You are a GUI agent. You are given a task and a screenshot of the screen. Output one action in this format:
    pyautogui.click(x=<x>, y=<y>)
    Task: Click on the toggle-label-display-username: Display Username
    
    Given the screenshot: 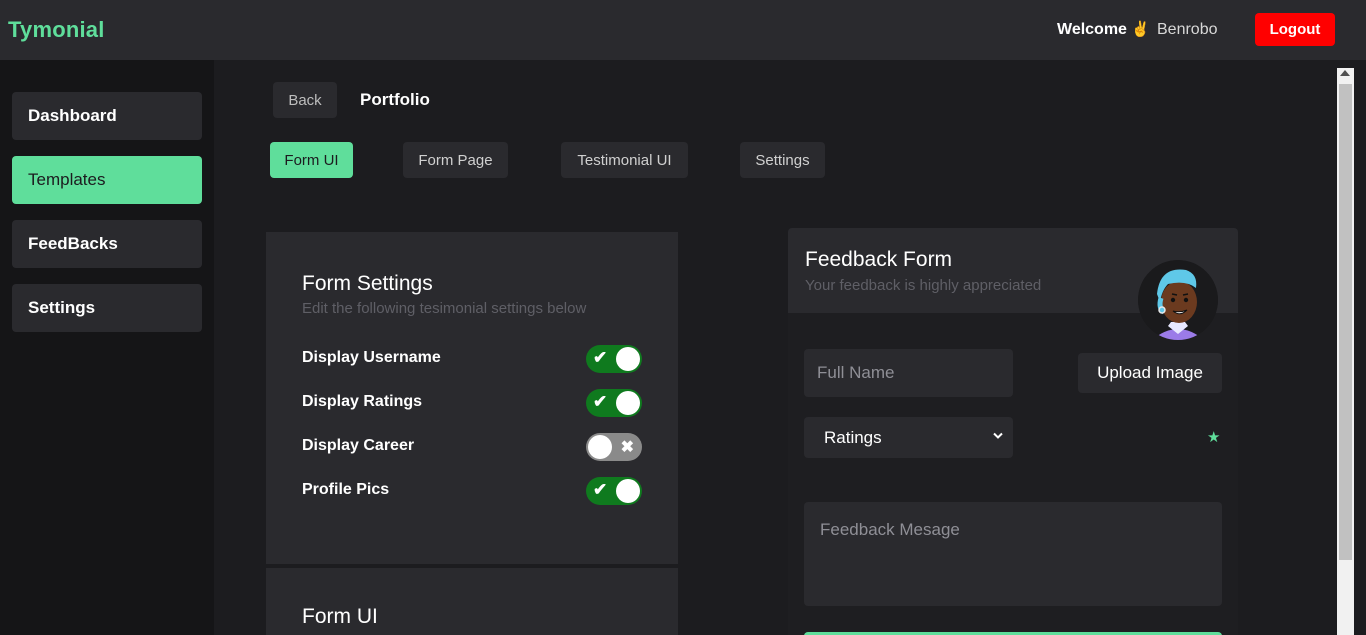 What is the action you would take?
    pyautogui.click(x=371, y=357)
    